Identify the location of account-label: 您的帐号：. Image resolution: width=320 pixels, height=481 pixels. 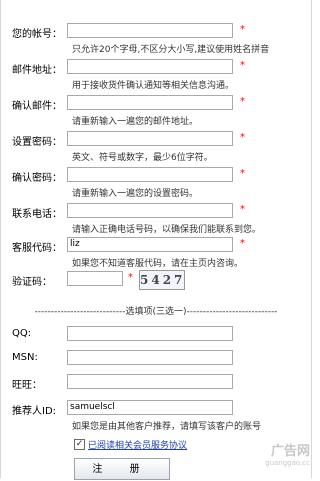
(37, 34).